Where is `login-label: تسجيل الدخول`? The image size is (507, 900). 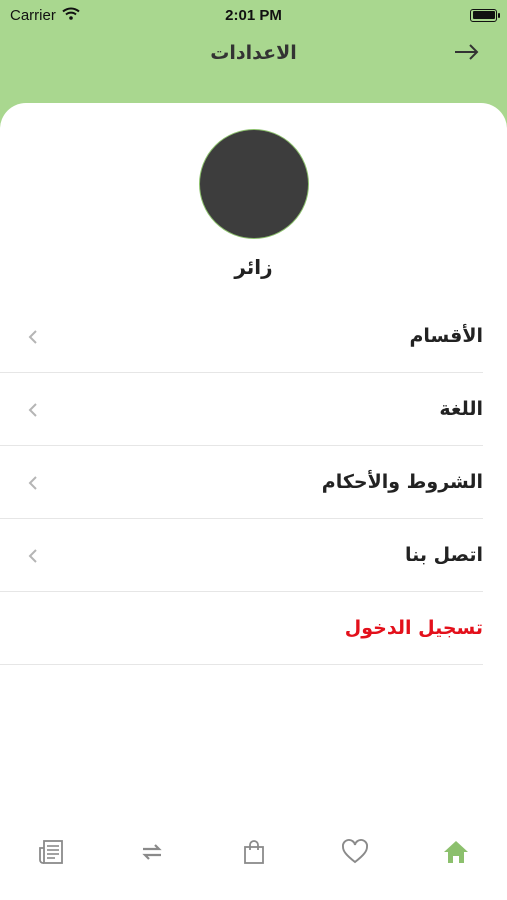 login-label: تسجيل الدخول is located at coordinates (413, 628).